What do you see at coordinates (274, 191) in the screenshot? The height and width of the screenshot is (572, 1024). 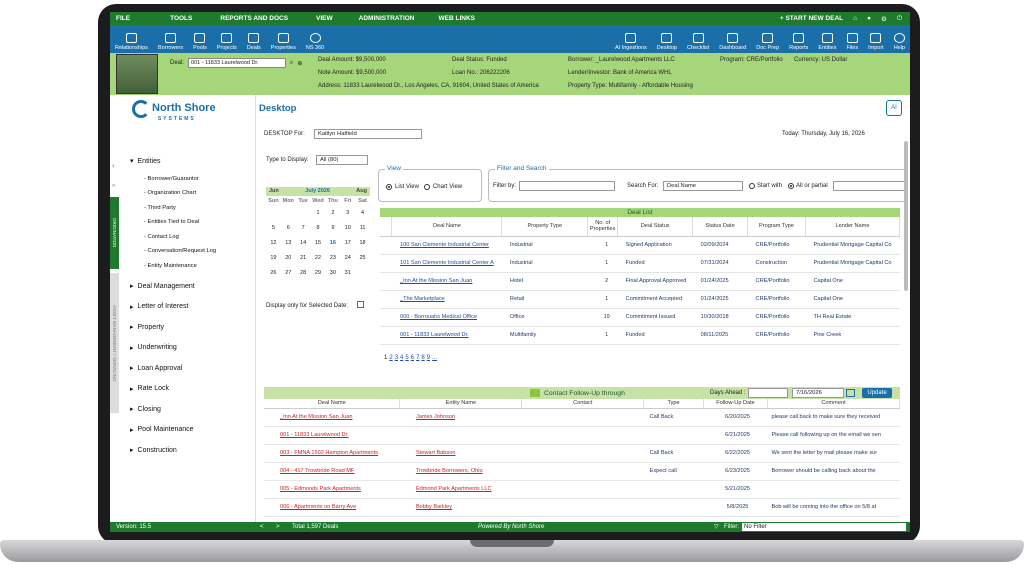 I see `calendar-prev: Jun` at bounding box center [274, 191].